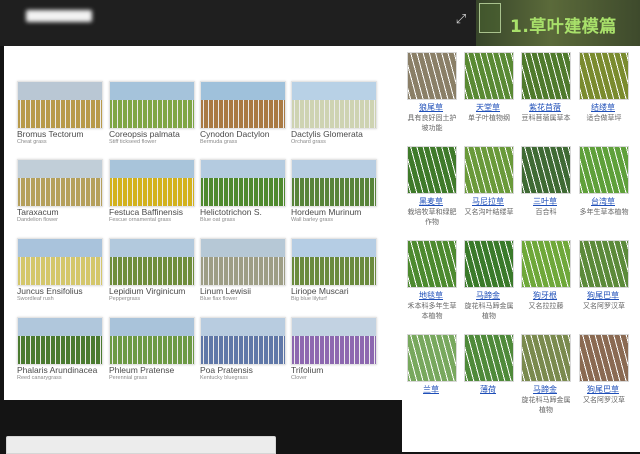  Describe the element at coordinates (431, 295) in the screenshot. I see `grass-name-link: 地毯草` at that location.